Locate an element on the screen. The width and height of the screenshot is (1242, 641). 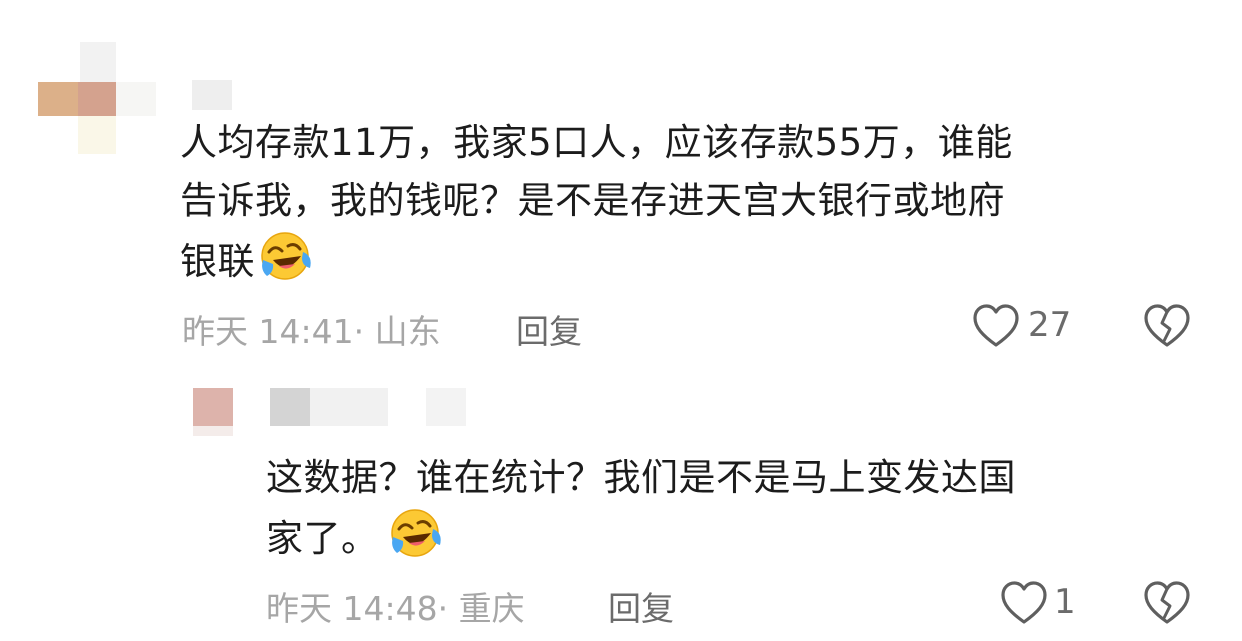
comment-line: 家了。 is located at coordinates (322, 538).